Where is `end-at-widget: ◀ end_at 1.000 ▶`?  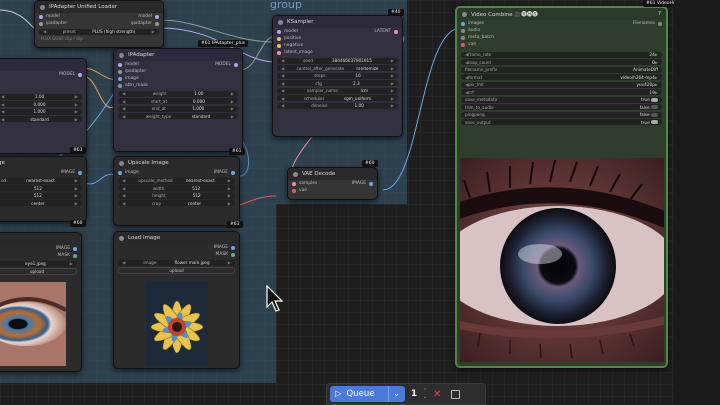 end-at-widget: ◀ end_at 1.000 ▶ is located at coordinates (178, 108).